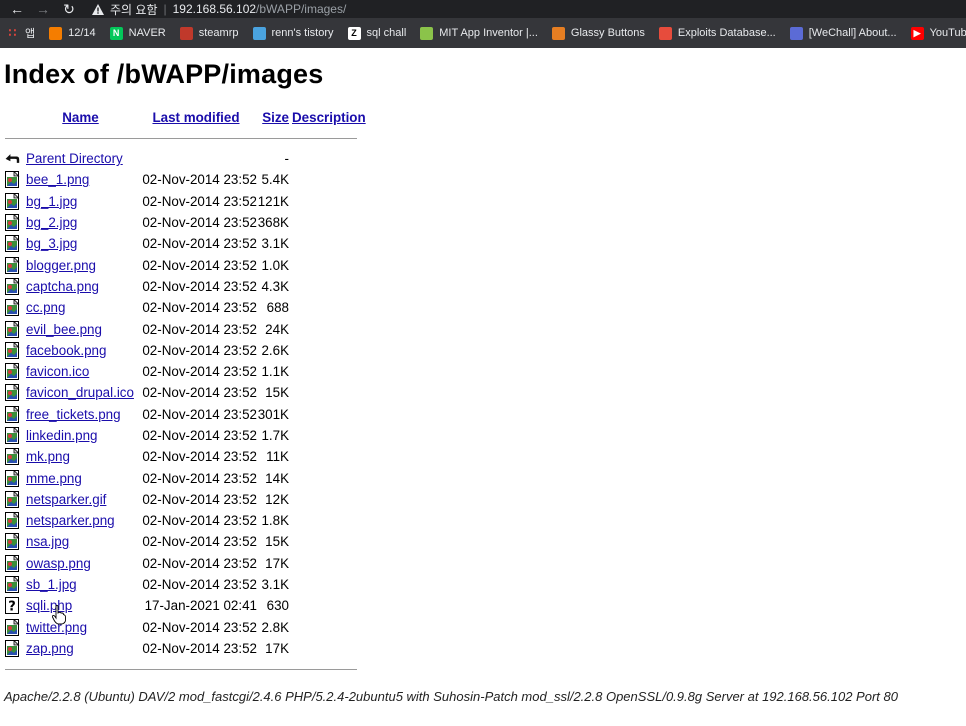 This screenshot has height=726, width=966. Describe the element at coordinates (61, 265) in the screenshot. I see `file-link: blogger.png` at that location.